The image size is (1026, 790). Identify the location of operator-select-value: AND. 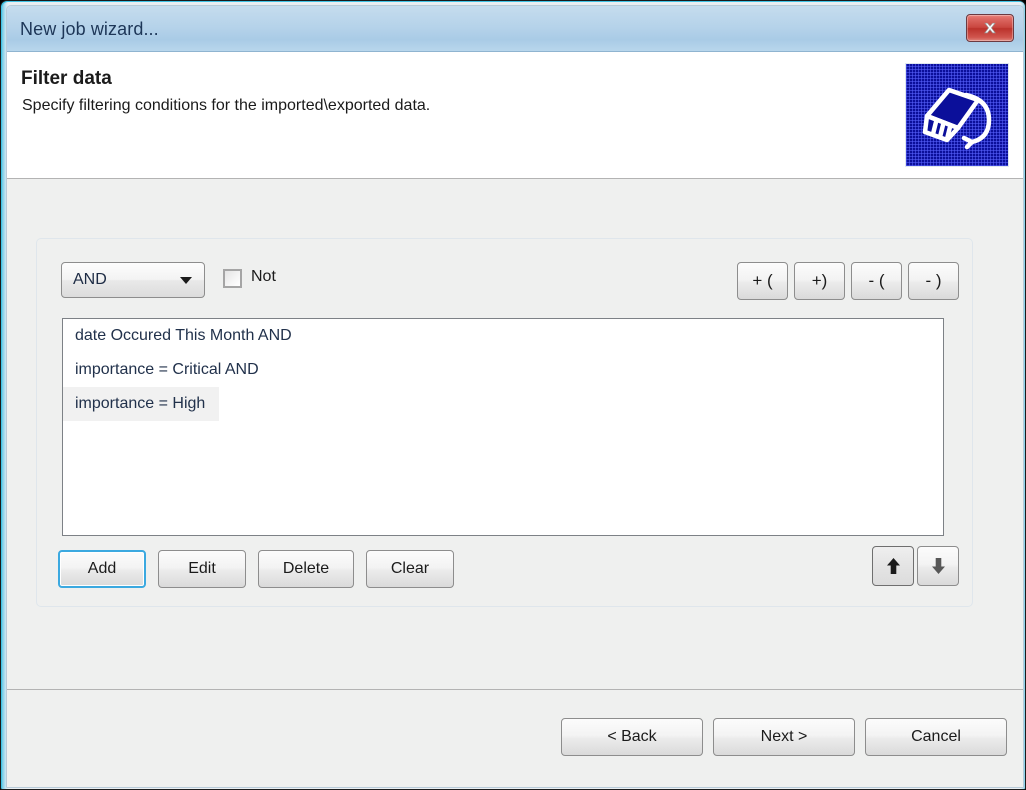
(90, 279).